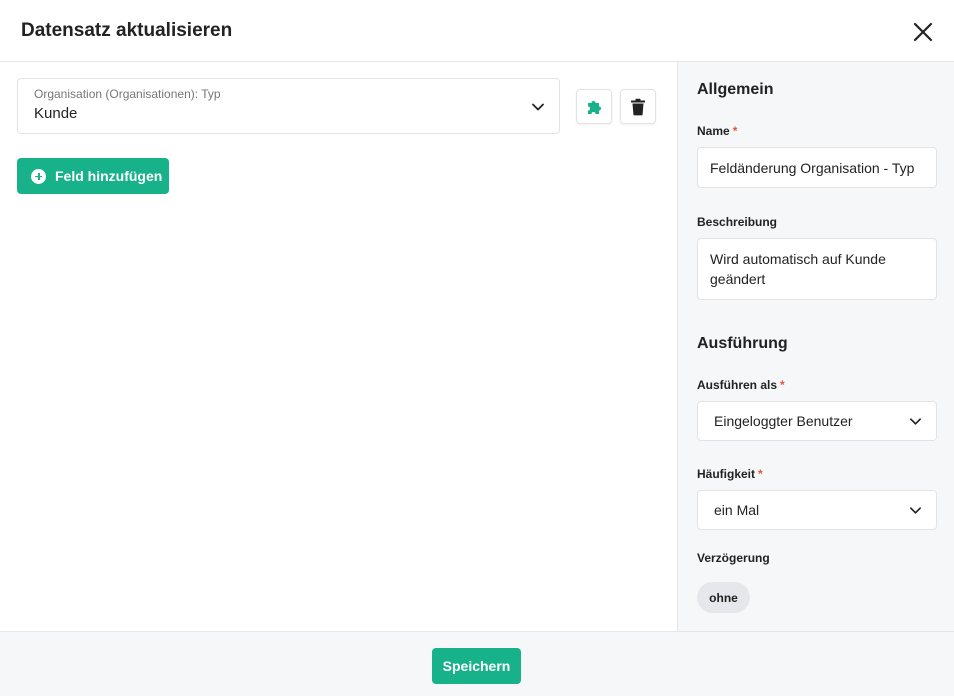  Describe the element at coordinates (730, 474) in the screenshot. I see `frequency-label: Häufigkeit *` at that location.